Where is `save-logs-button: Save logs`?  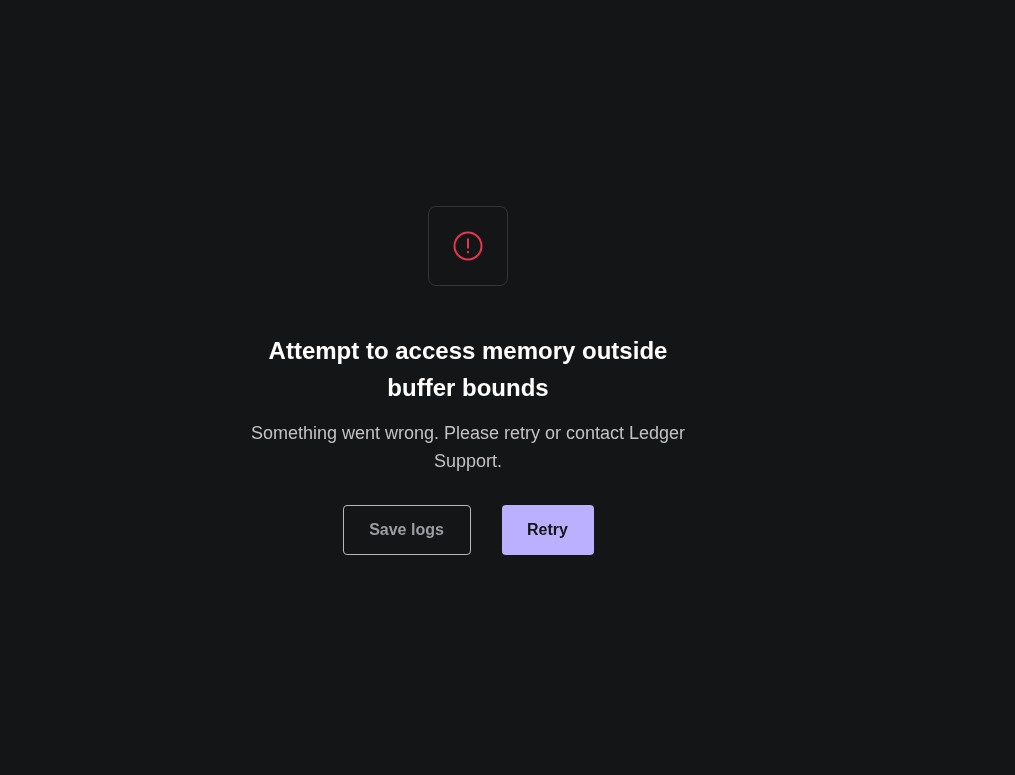 save-logs-button: Save logs is located at coordinates (406, 530).